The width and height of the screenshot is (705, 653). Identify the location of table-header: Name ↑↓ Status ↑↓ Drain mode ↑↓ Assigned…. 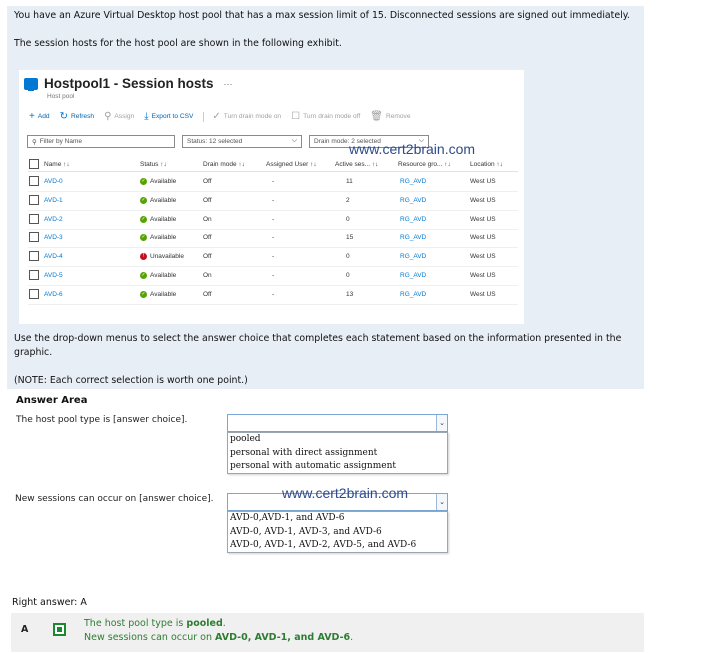
(273, 165).